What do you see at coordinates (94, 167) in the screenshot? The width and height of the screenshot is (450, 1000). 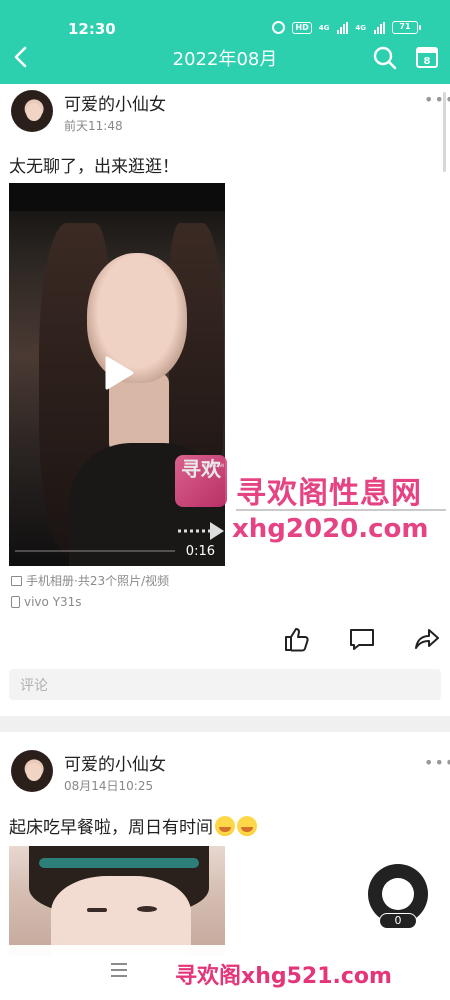 I see `post-text: 太无聊了，出来逛逛！` at bounding box center [94, 167].